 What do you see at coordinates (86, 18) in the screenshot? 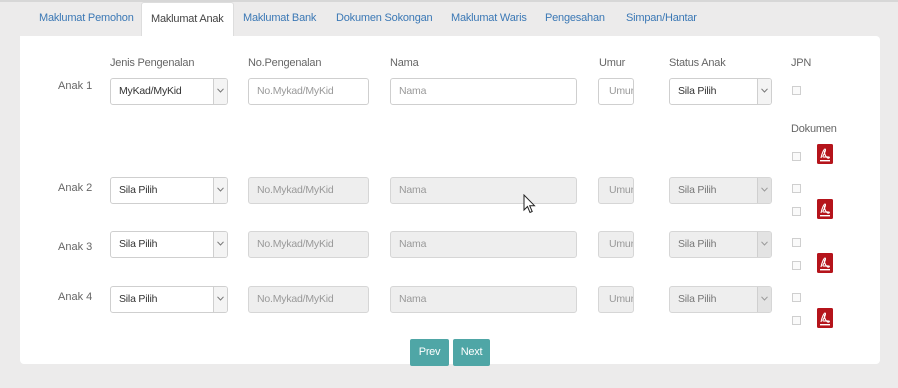
I see `tab-maklumat-pemohon: Maklumat Pemohon` at bounding box center [86, 18].